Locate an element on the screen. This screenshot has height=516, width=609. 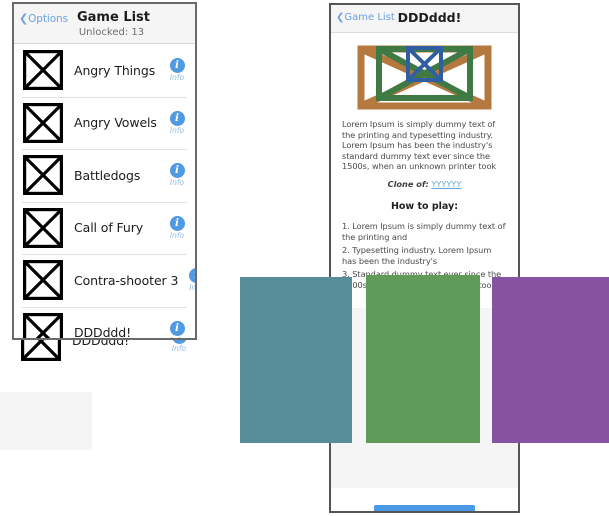
game-detail-header: ❮Game List DDDddd! is located at coordinates (424, 19).